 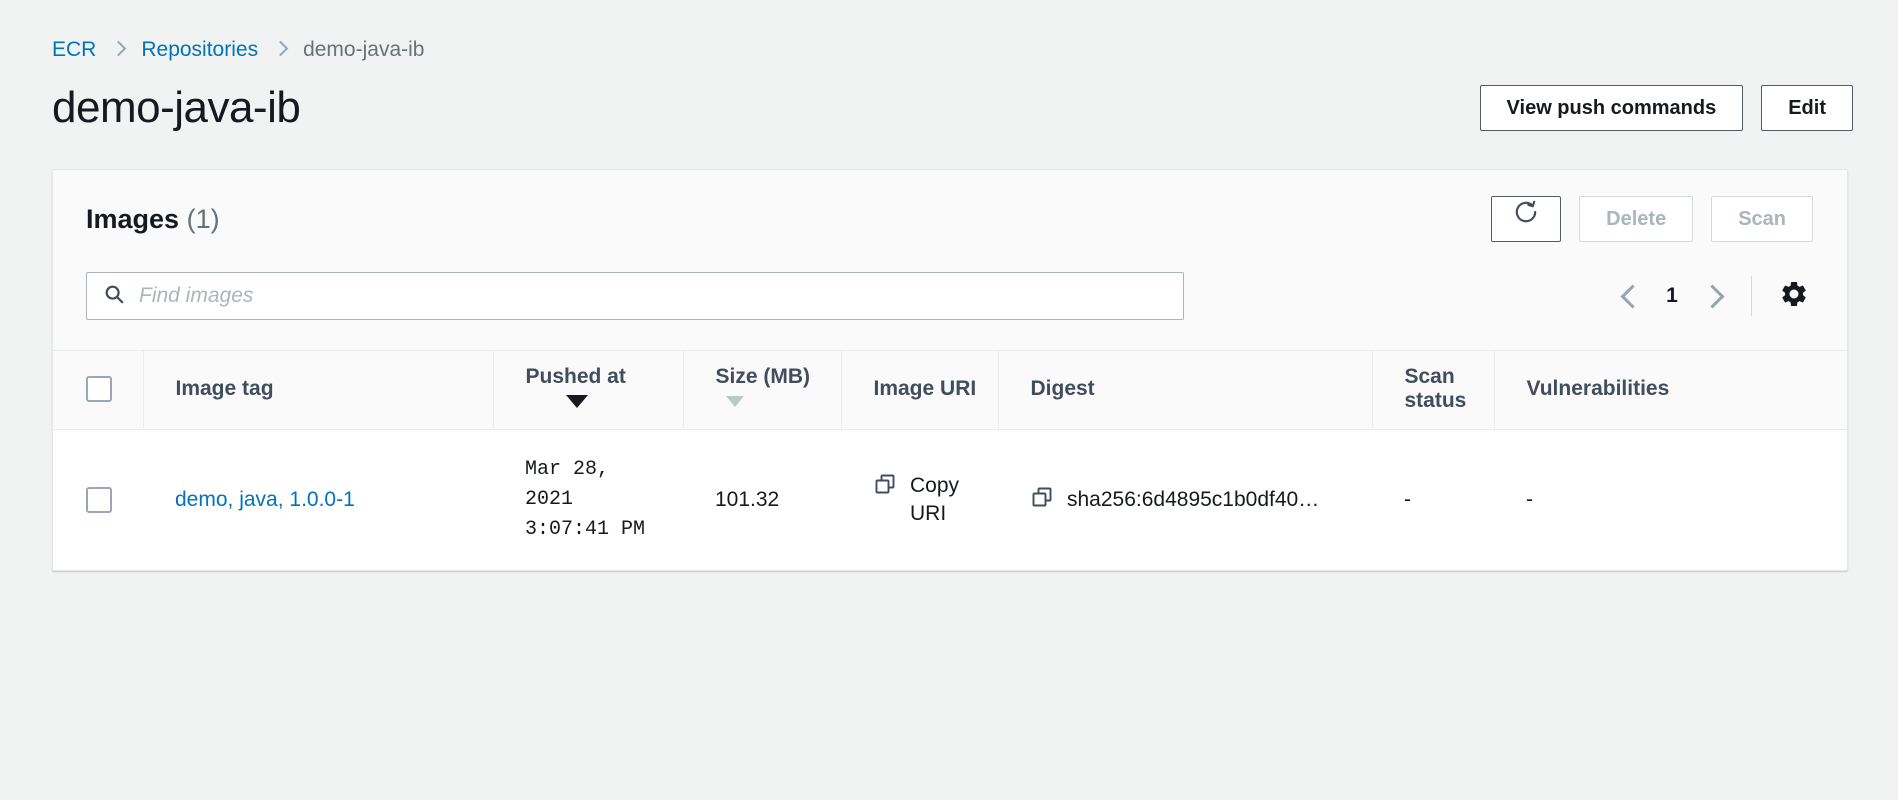 What do you see at coordinates (1751, 296) in the screenshot?
I see `pagination-divider` at bounding box center [1751, 296].